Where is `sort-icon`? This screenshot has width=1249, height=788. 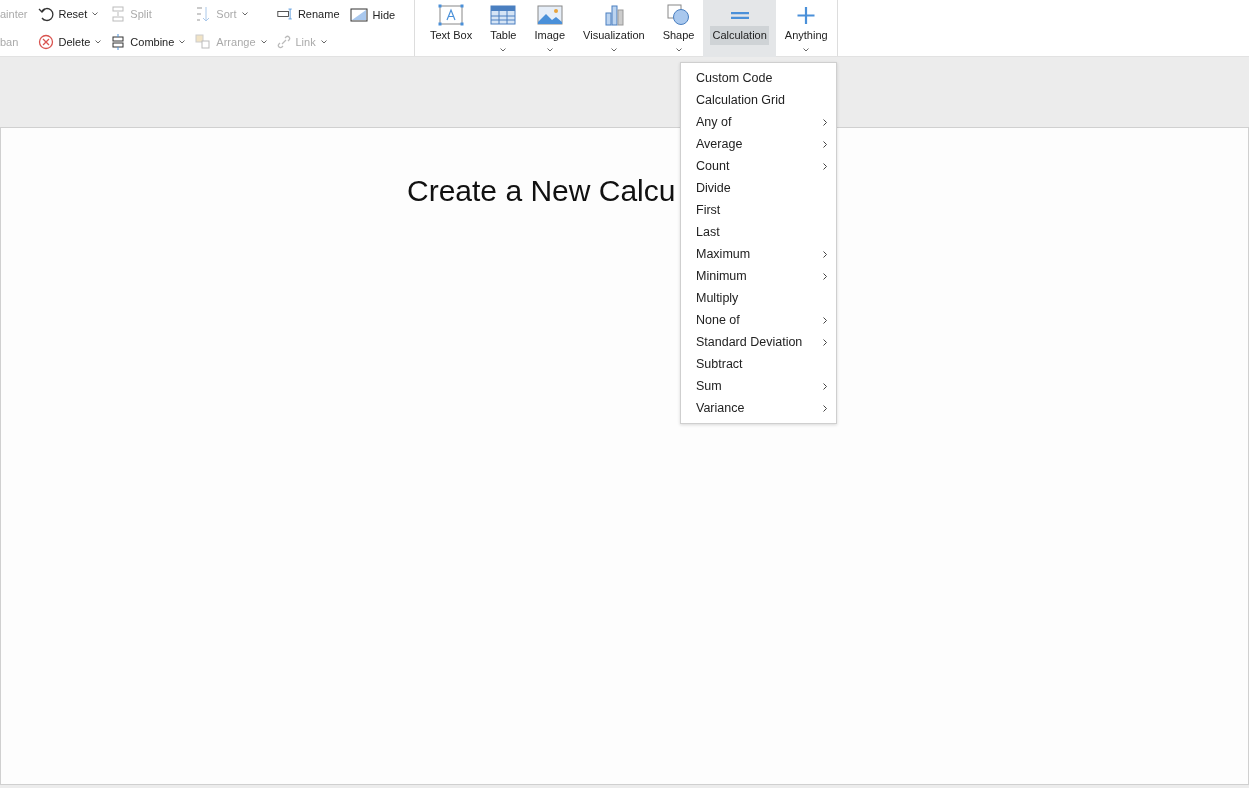 sort-icon is located at coordinates (203, 14).